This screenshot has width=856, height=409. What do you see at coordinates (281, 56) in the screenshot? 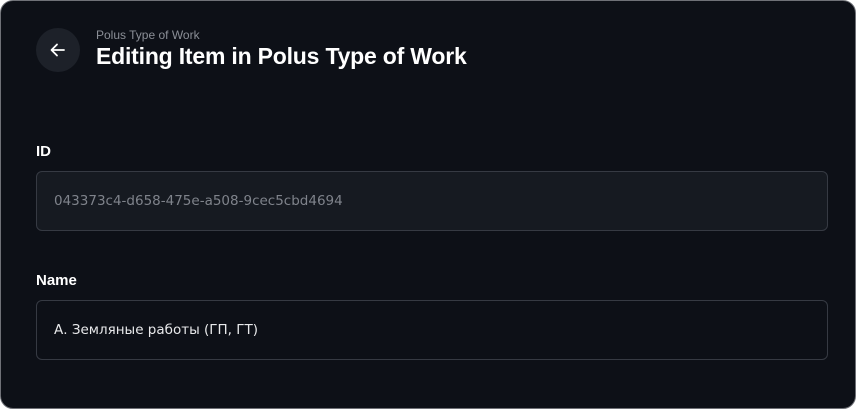
I see `page-title: Editing Item in Polus Type of Work` at bounding box center [281, 56].